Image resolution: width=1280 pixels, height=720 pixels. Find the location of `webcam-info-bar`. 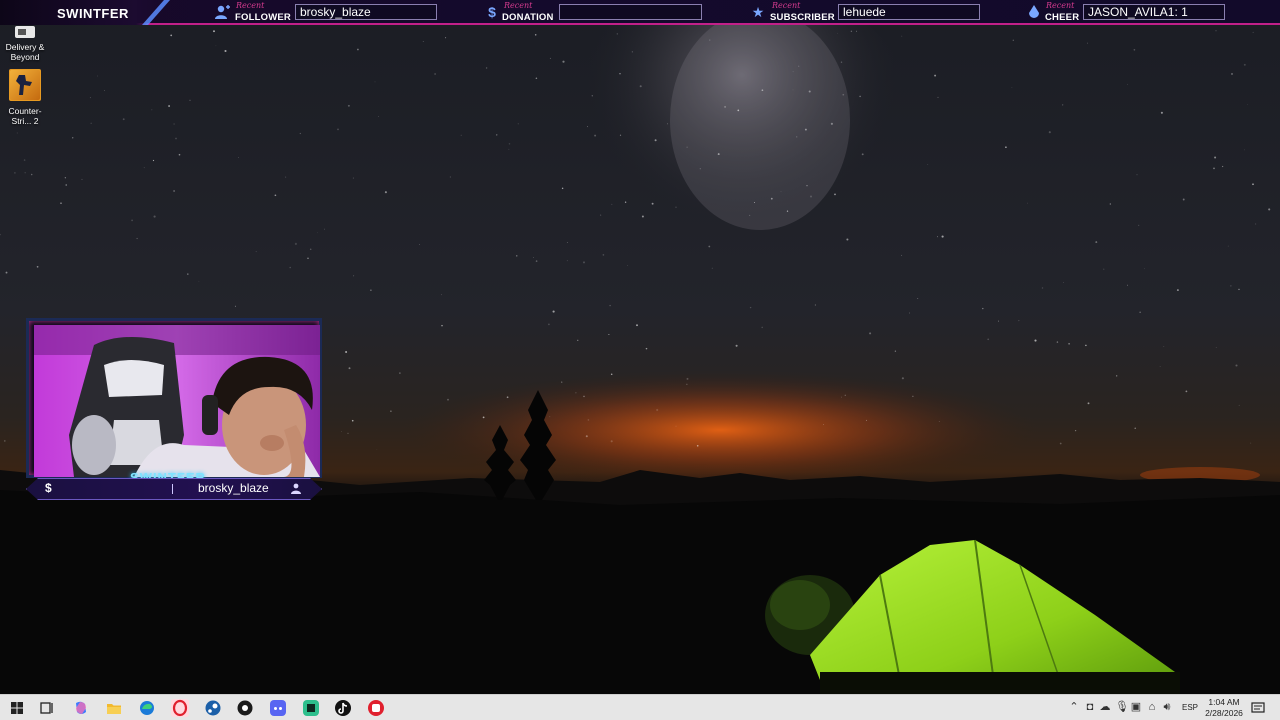

webcam-info-bar is located at coordinates (174, 489).